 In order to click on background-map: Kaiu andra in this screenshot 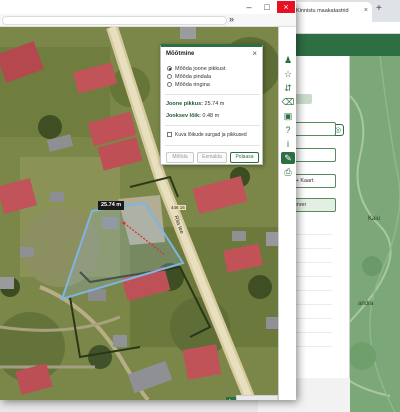, I will do `click(366, 233)`.